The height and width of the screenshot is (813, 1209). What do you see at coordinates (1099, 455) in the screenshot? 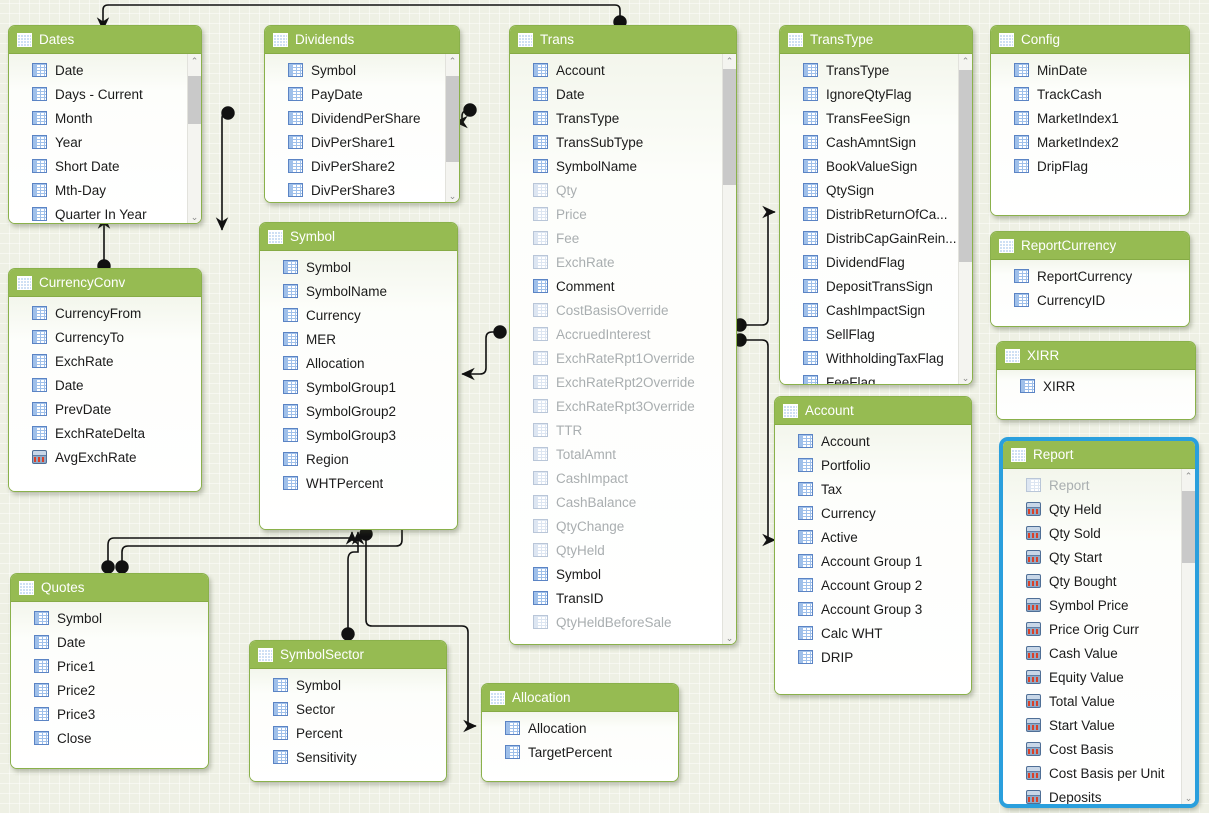
I see `table-header-report: Report` at bounding box center [1099, 455].